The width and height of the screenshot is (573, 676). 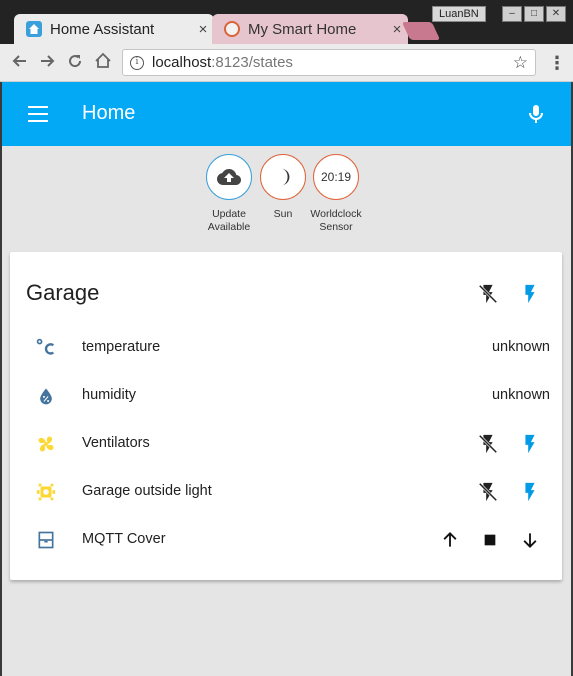 What do you see at coordinates (283, 214) in the screenshot?
I see `badge-label: Sun` at bounding box center [283, 214].